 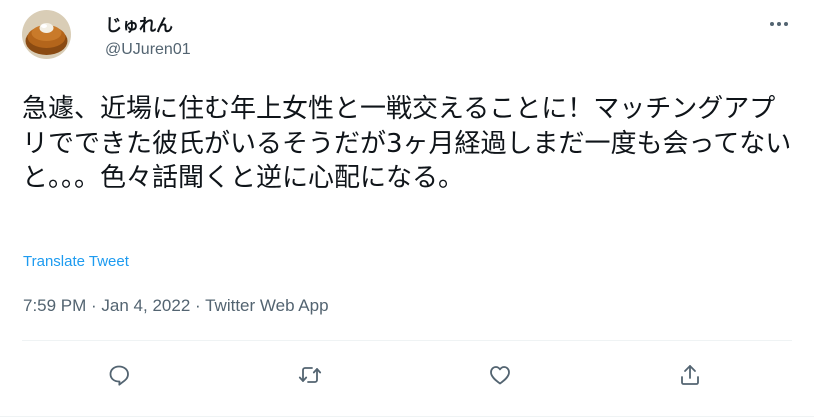 I want to click on avatar, so click(x=46, y=34).